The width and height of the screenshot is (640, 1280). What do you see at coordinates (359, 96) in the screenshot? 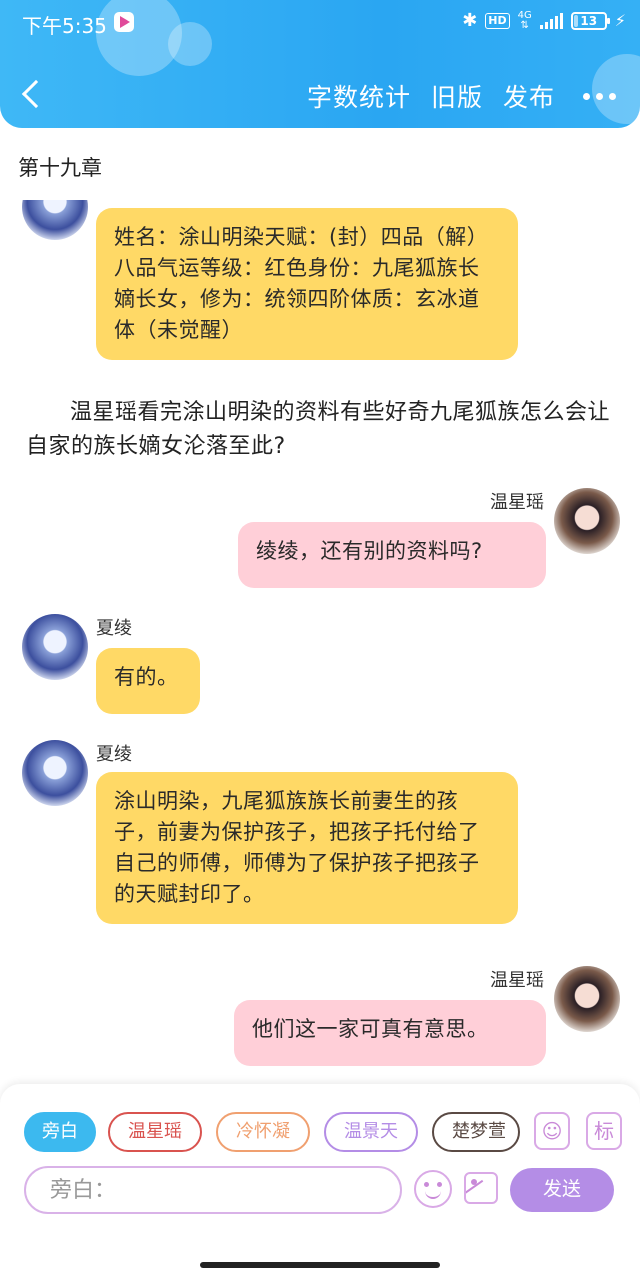
I see `word-count-button: 字数统计` at bounding box center [359, 96].